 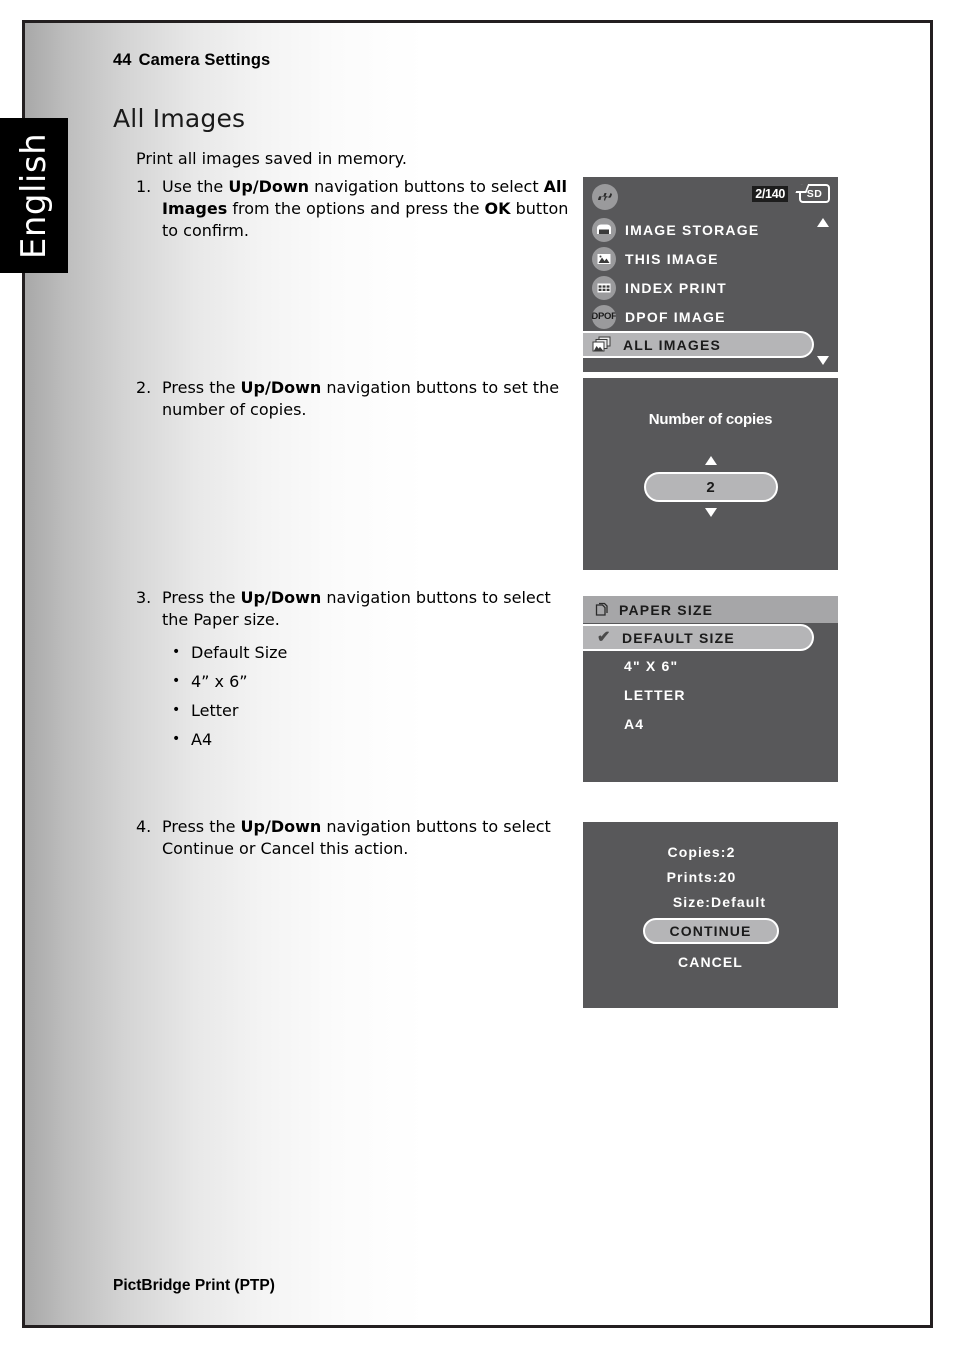 I want to click on sd-card-badge: SD, so click(x=814, y=193).